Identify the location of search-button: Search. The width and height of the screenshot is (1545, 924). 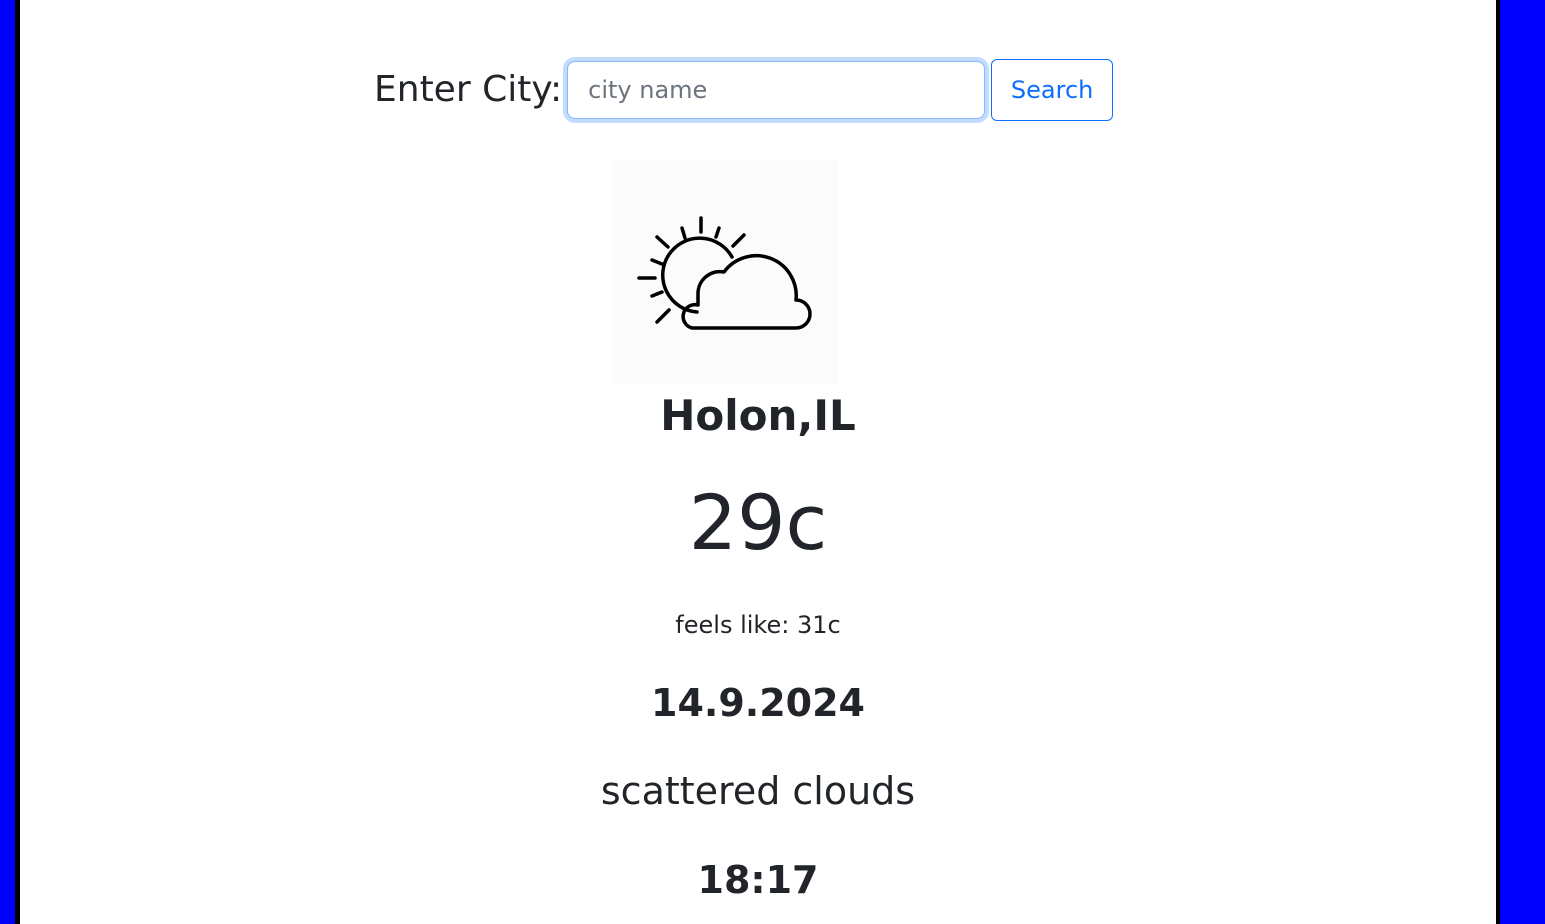
(1052, 90).